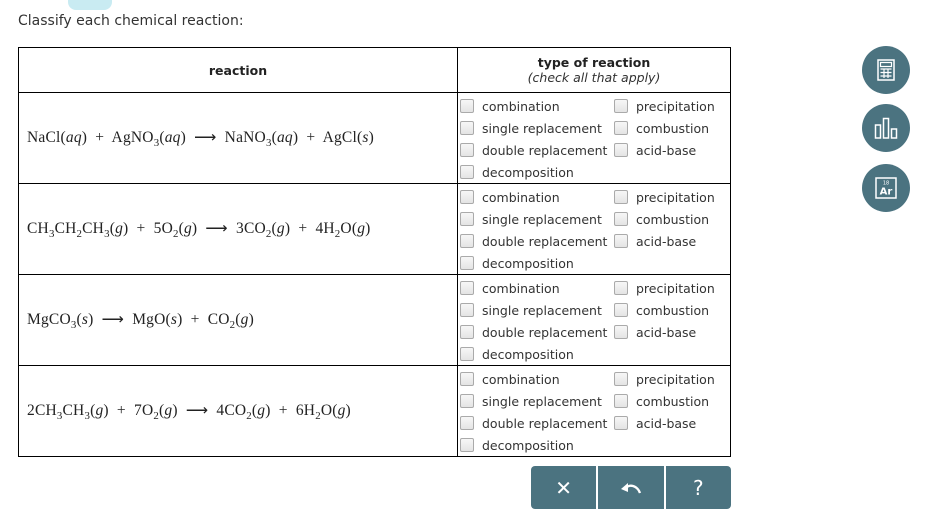 The width and height of the screenshot is (925, 530). I want to click on top-tab, so click(90, 5).